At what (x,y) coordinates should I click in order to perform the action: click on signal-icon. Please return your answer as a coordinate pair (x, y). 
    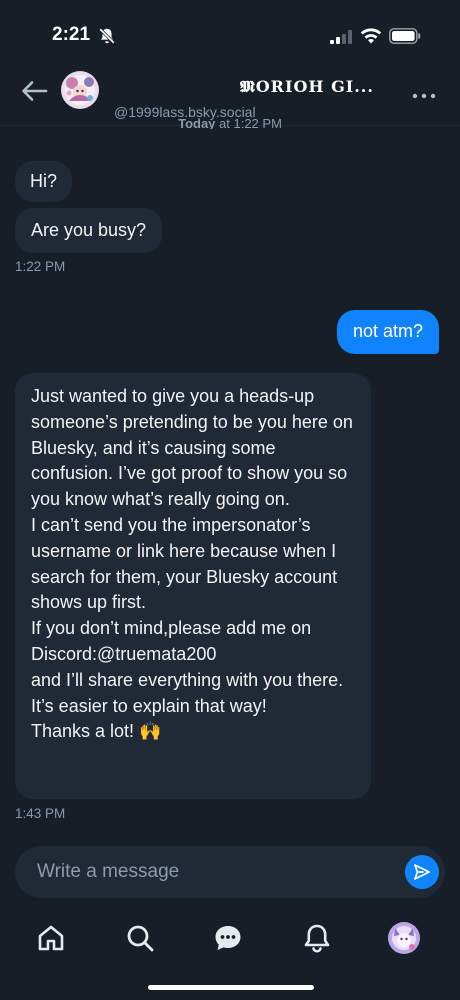
    Looking at the image, I should click on (341, 37).